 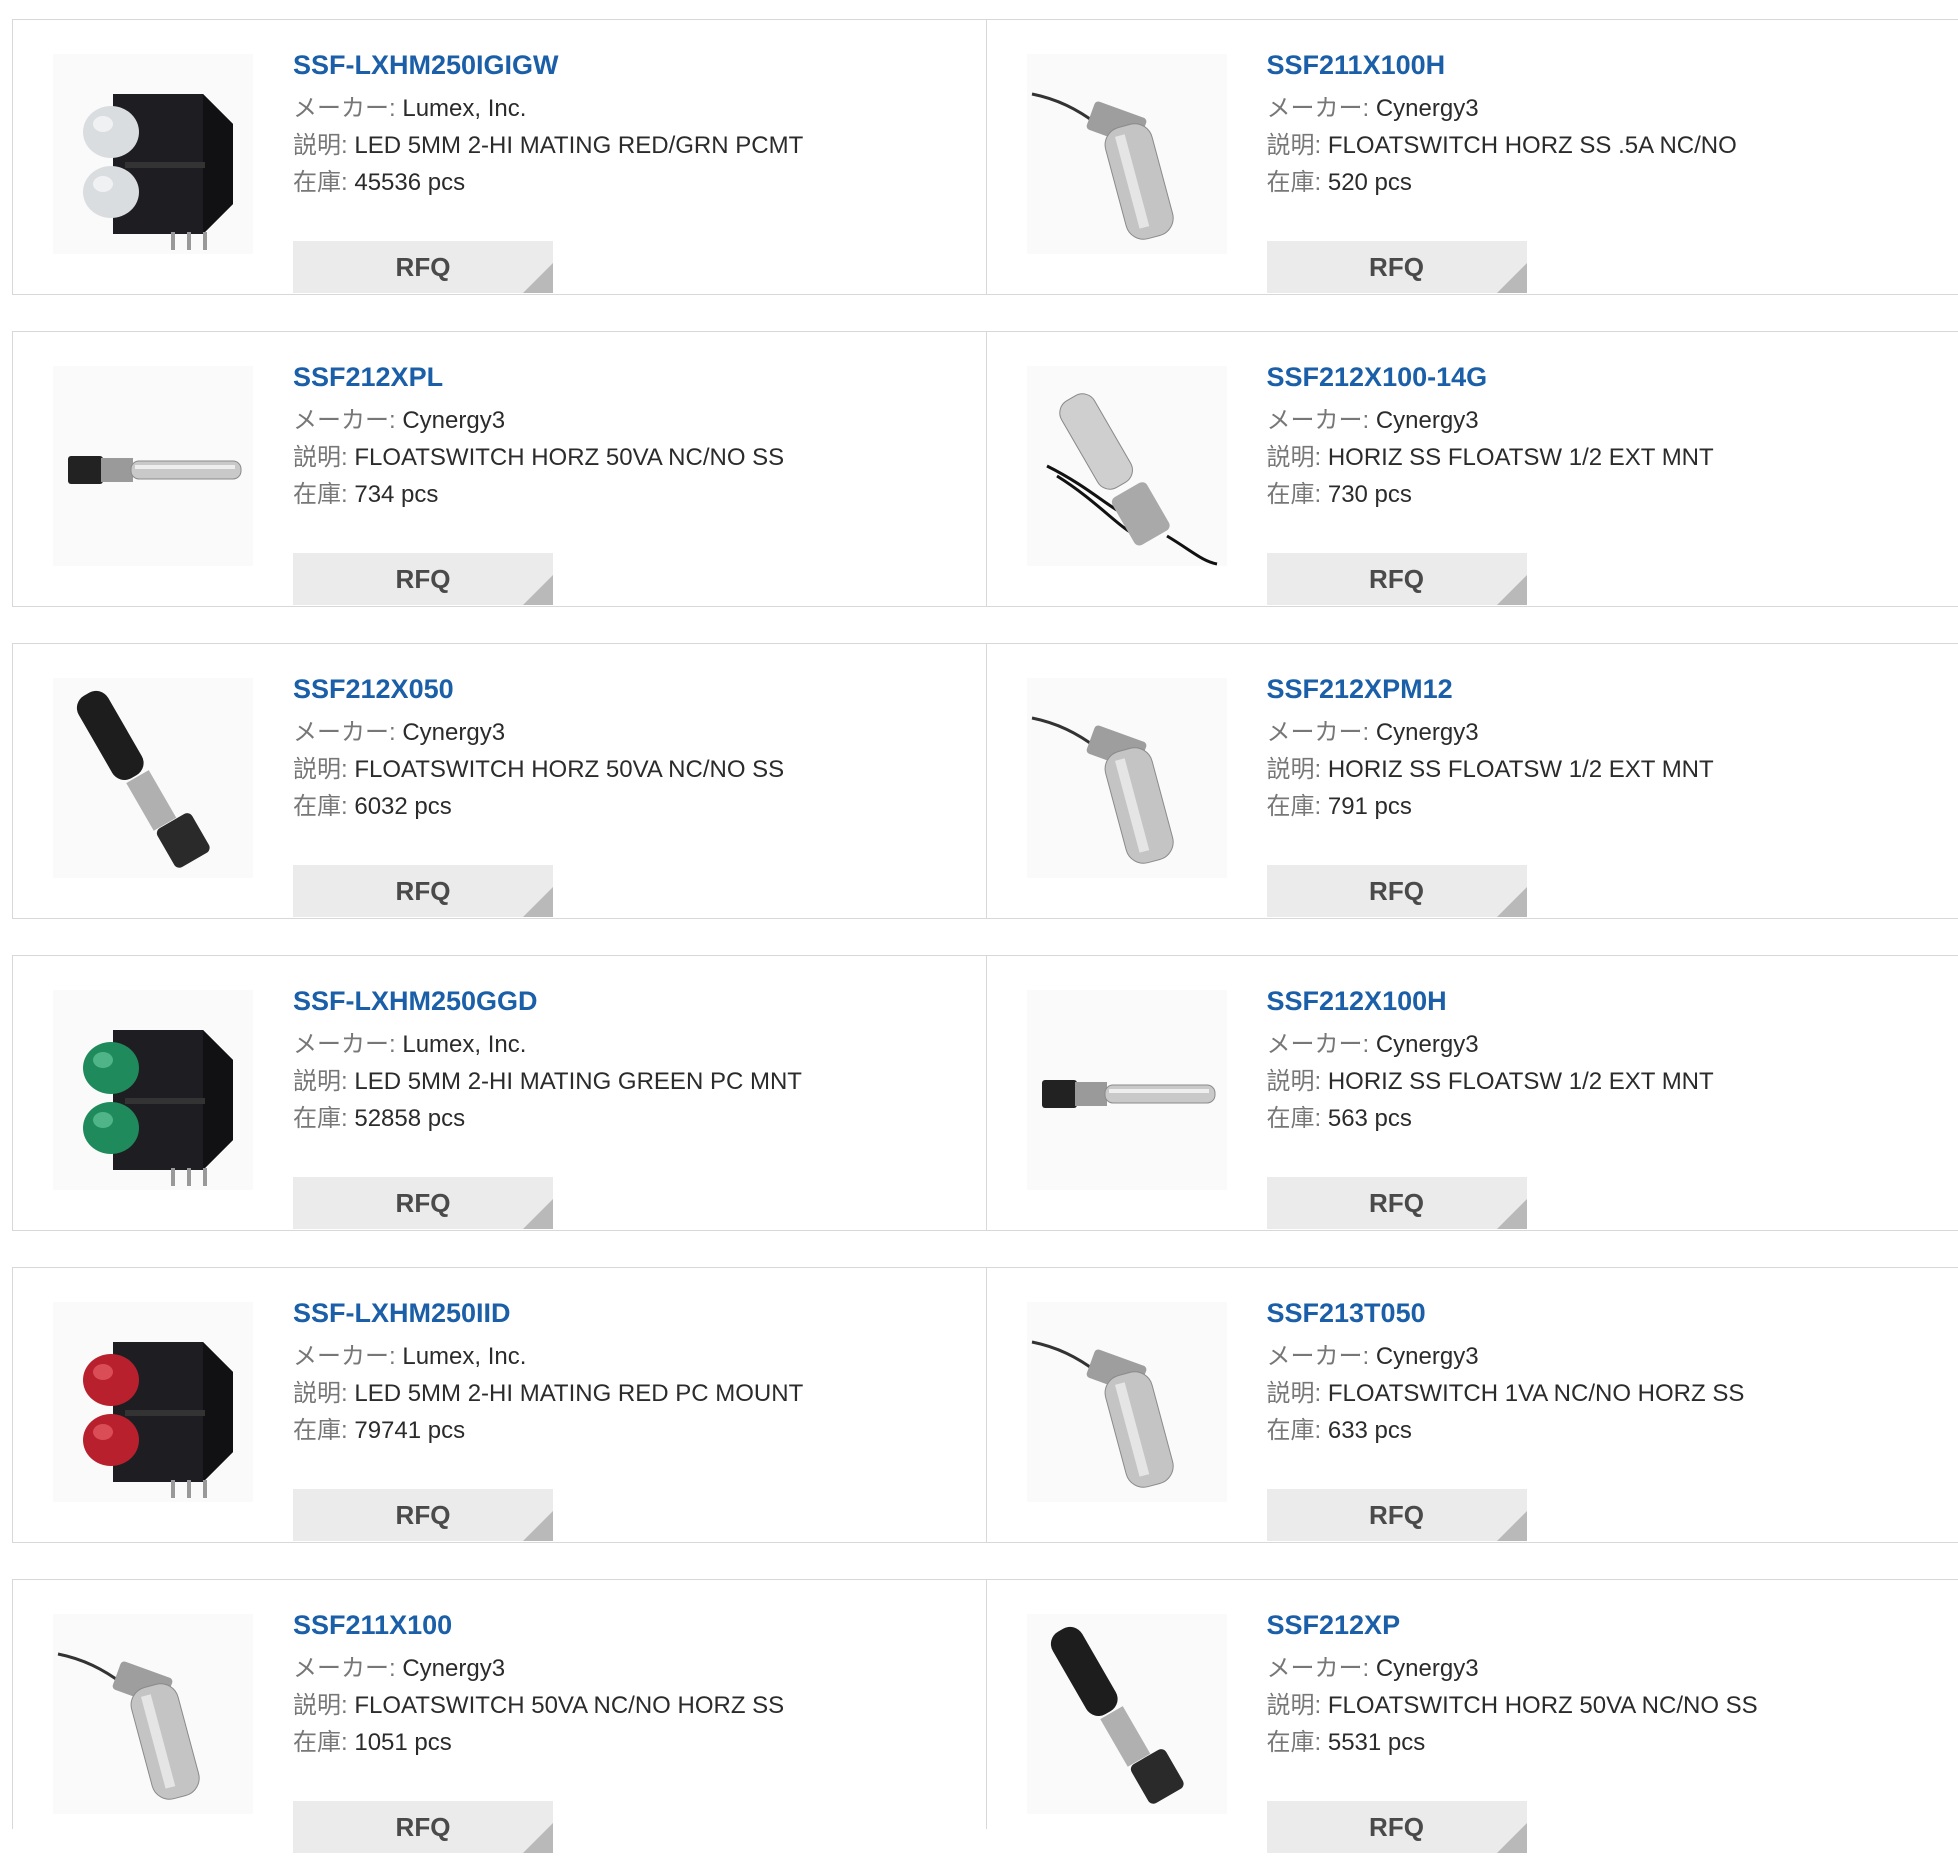 What do you see at coordinates (1603, 1001) in the screenshot?
I see `part-number-link: SSF212X100H` at bounding box center [1603, 1001].